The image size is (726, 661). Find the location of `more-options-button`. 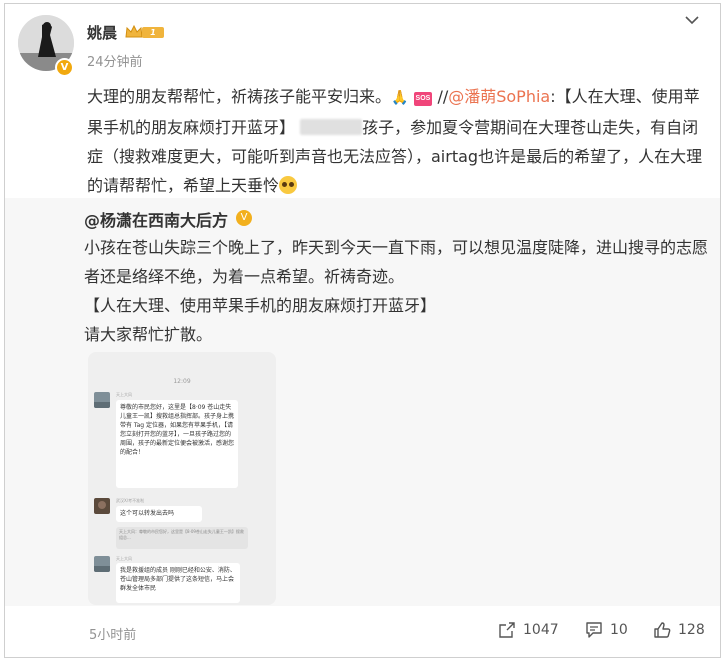

more-options-button is located at coordinates (692, 20).